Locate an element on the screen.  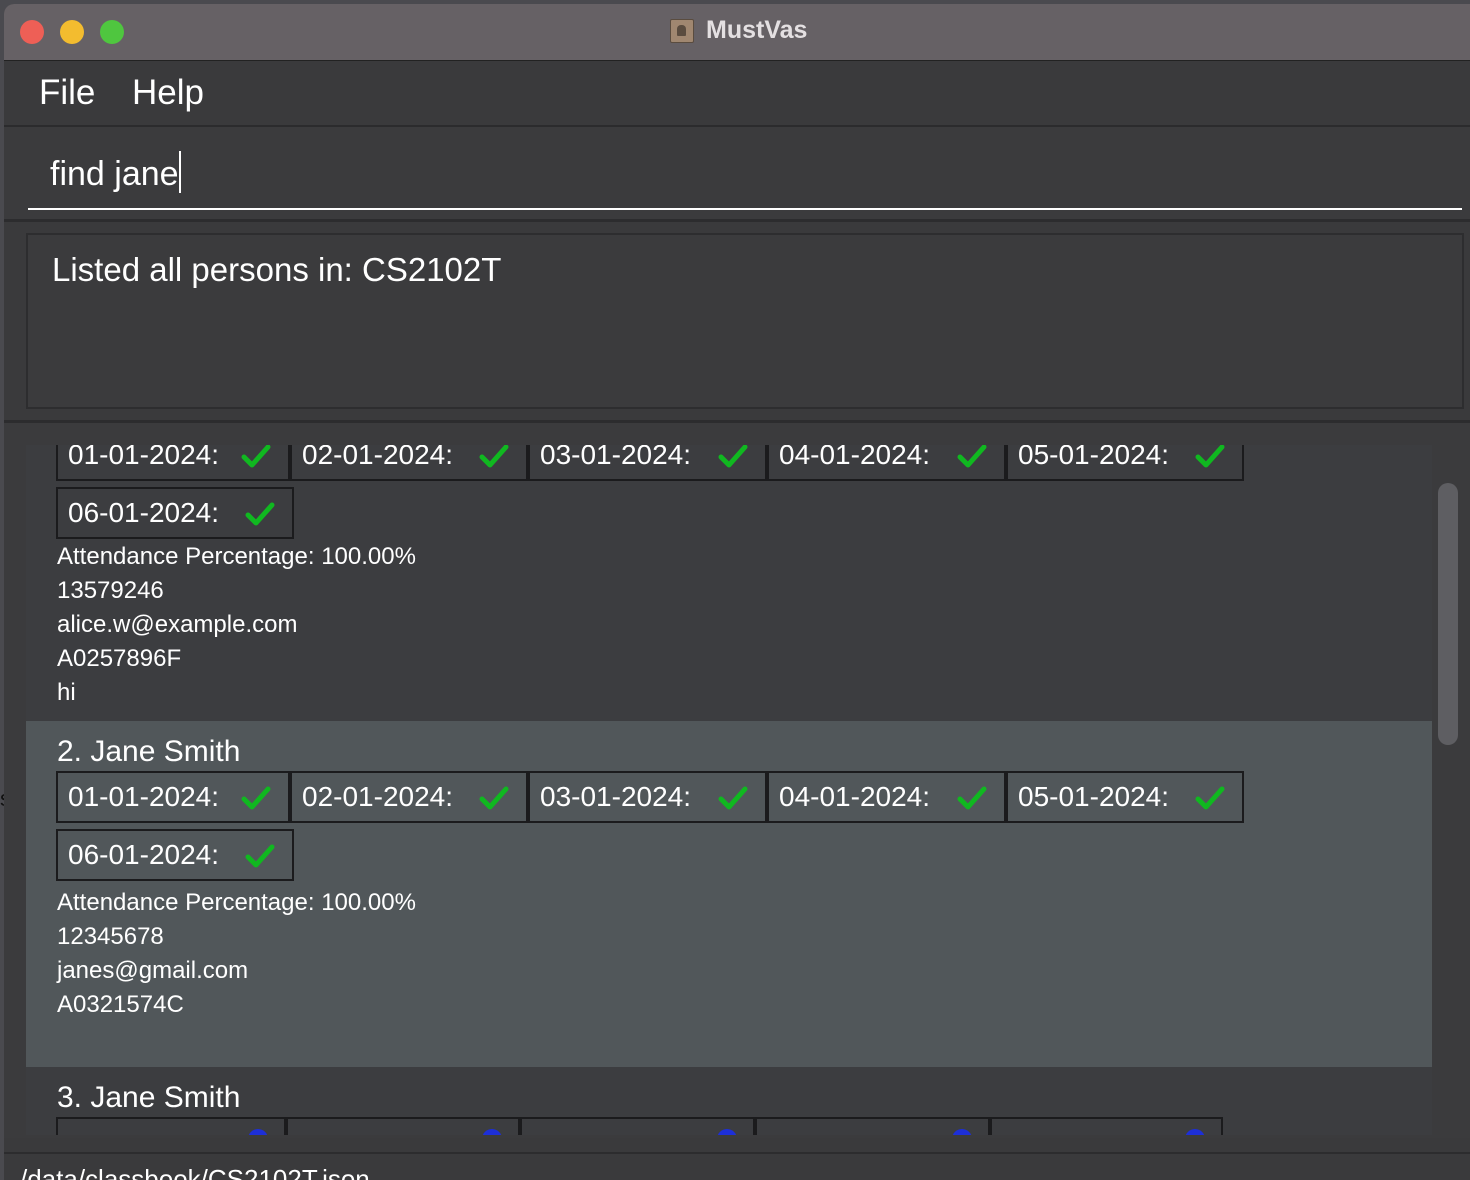
result-message: Listed all persons in: CS2102T is located at coordinates (277, 269).